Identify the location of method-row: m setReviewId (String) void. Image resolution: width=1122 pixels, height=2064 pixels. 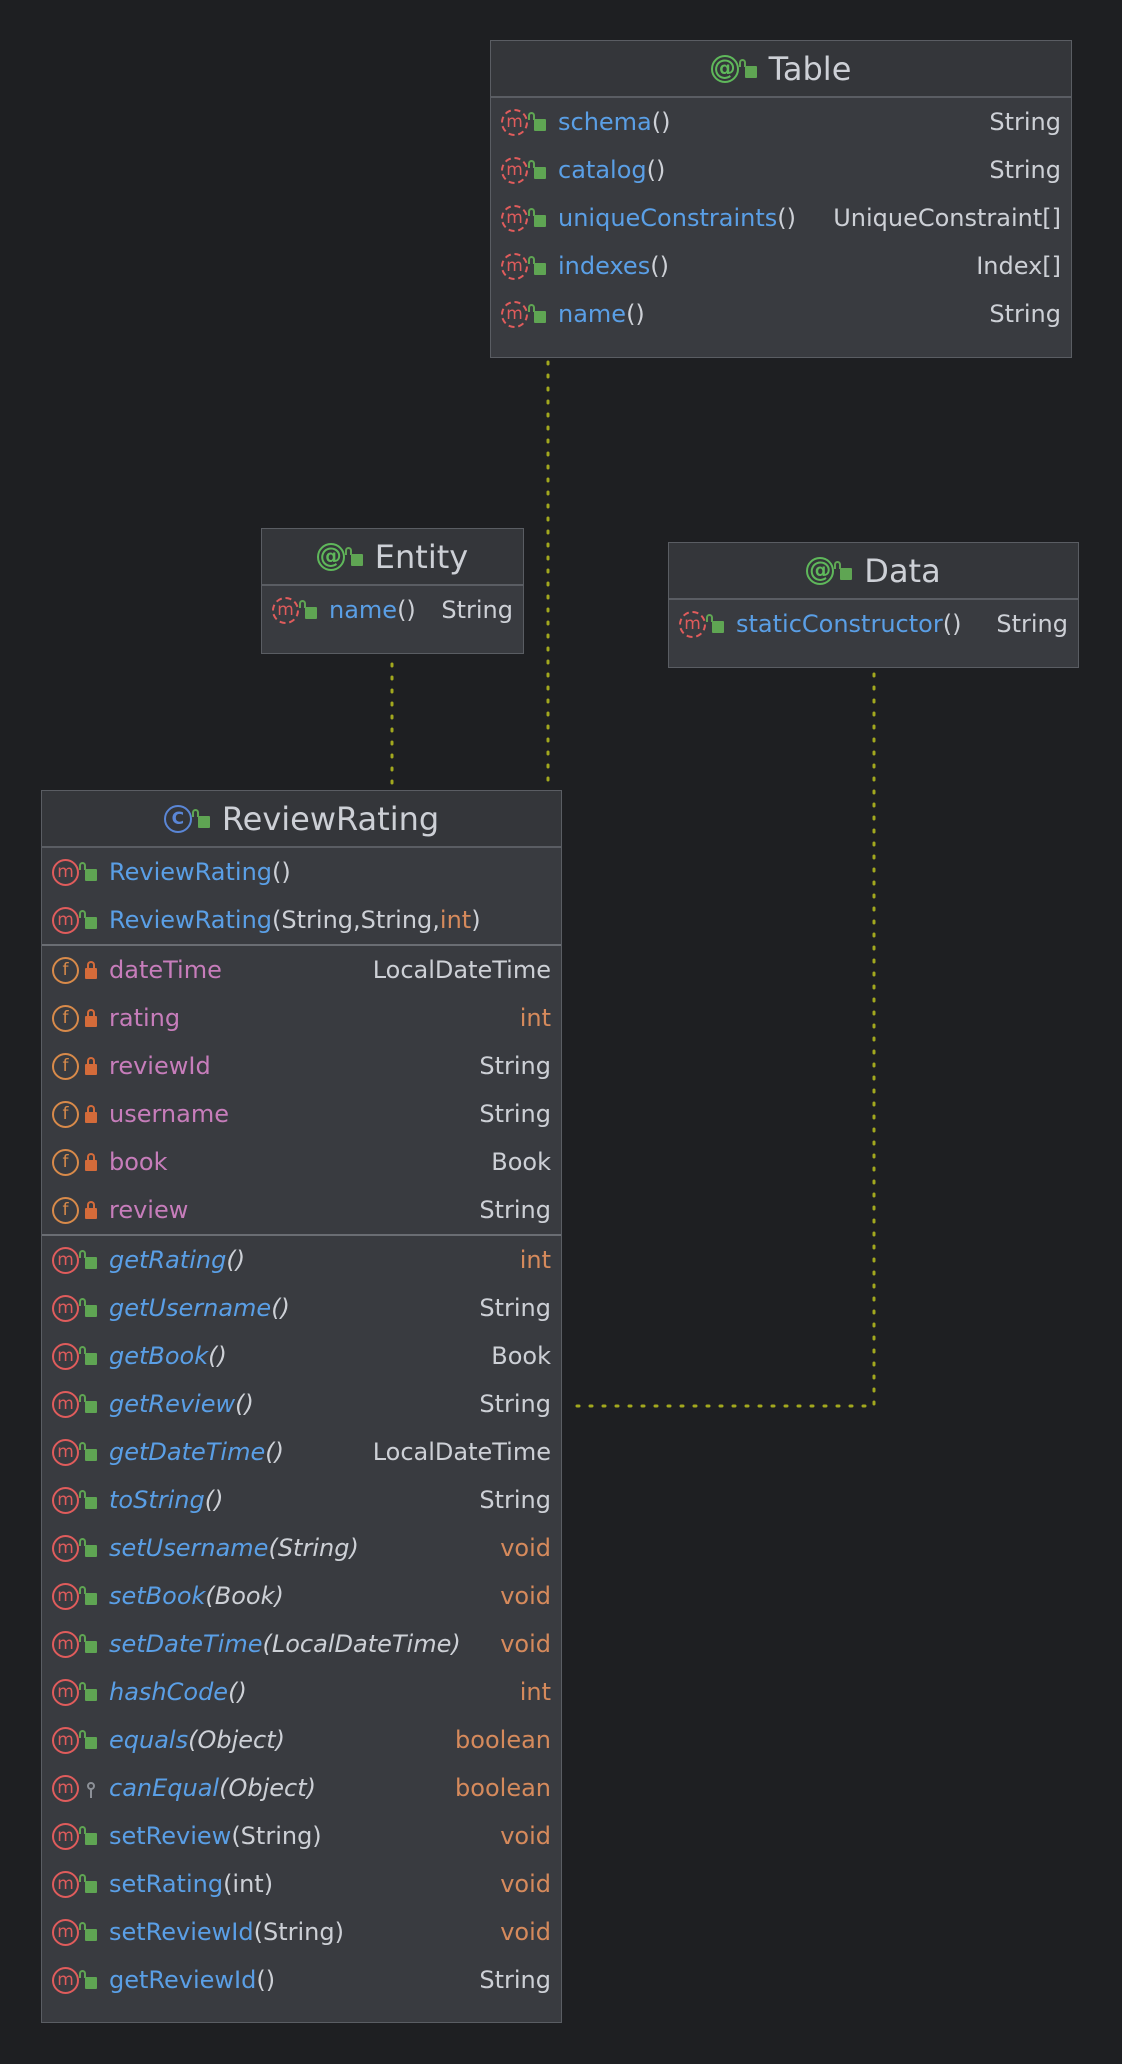
(301, 1932).